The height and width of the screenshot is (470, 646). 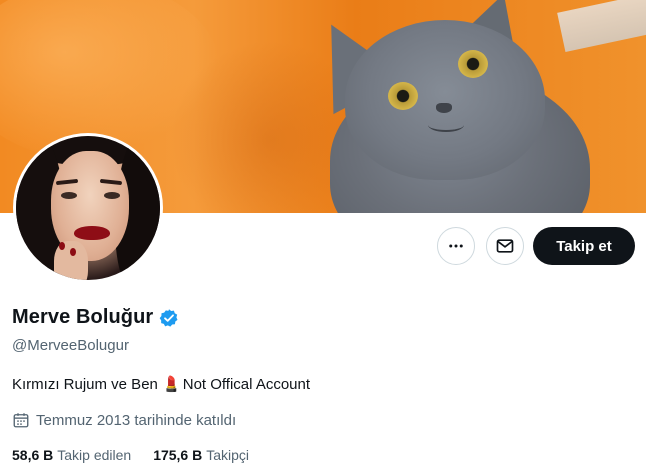 I want to click on more-button, so click(x=456, y=246).